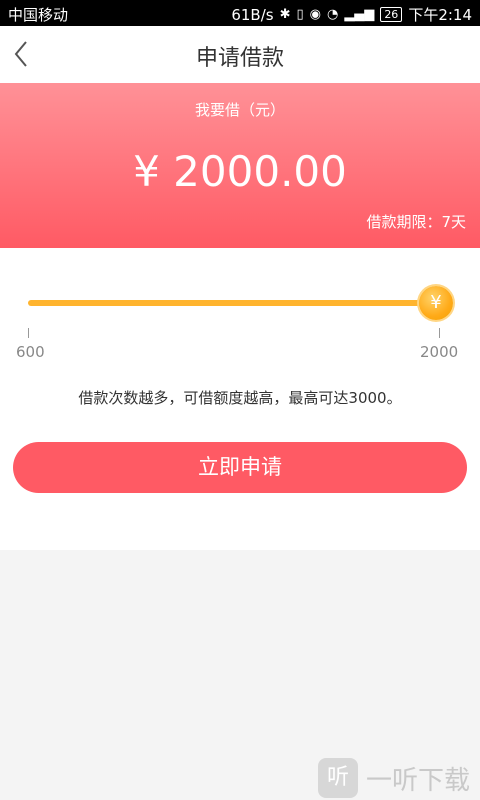 Image resolution: width=480 pixels, height=800 pixels. Describe the element at coordinates (332, 14) in the screenshot. I see `wifi-icon: ◔` at that location.